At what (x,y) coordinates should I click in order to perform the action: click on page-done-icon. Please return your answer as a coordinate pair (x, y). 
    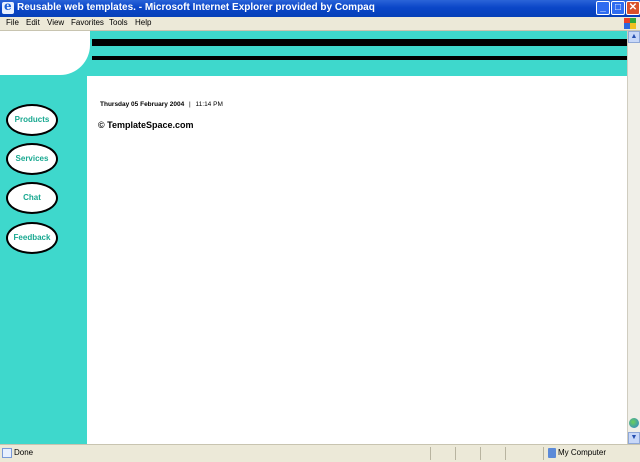
    Looking at the image, I should click on (7, 453).